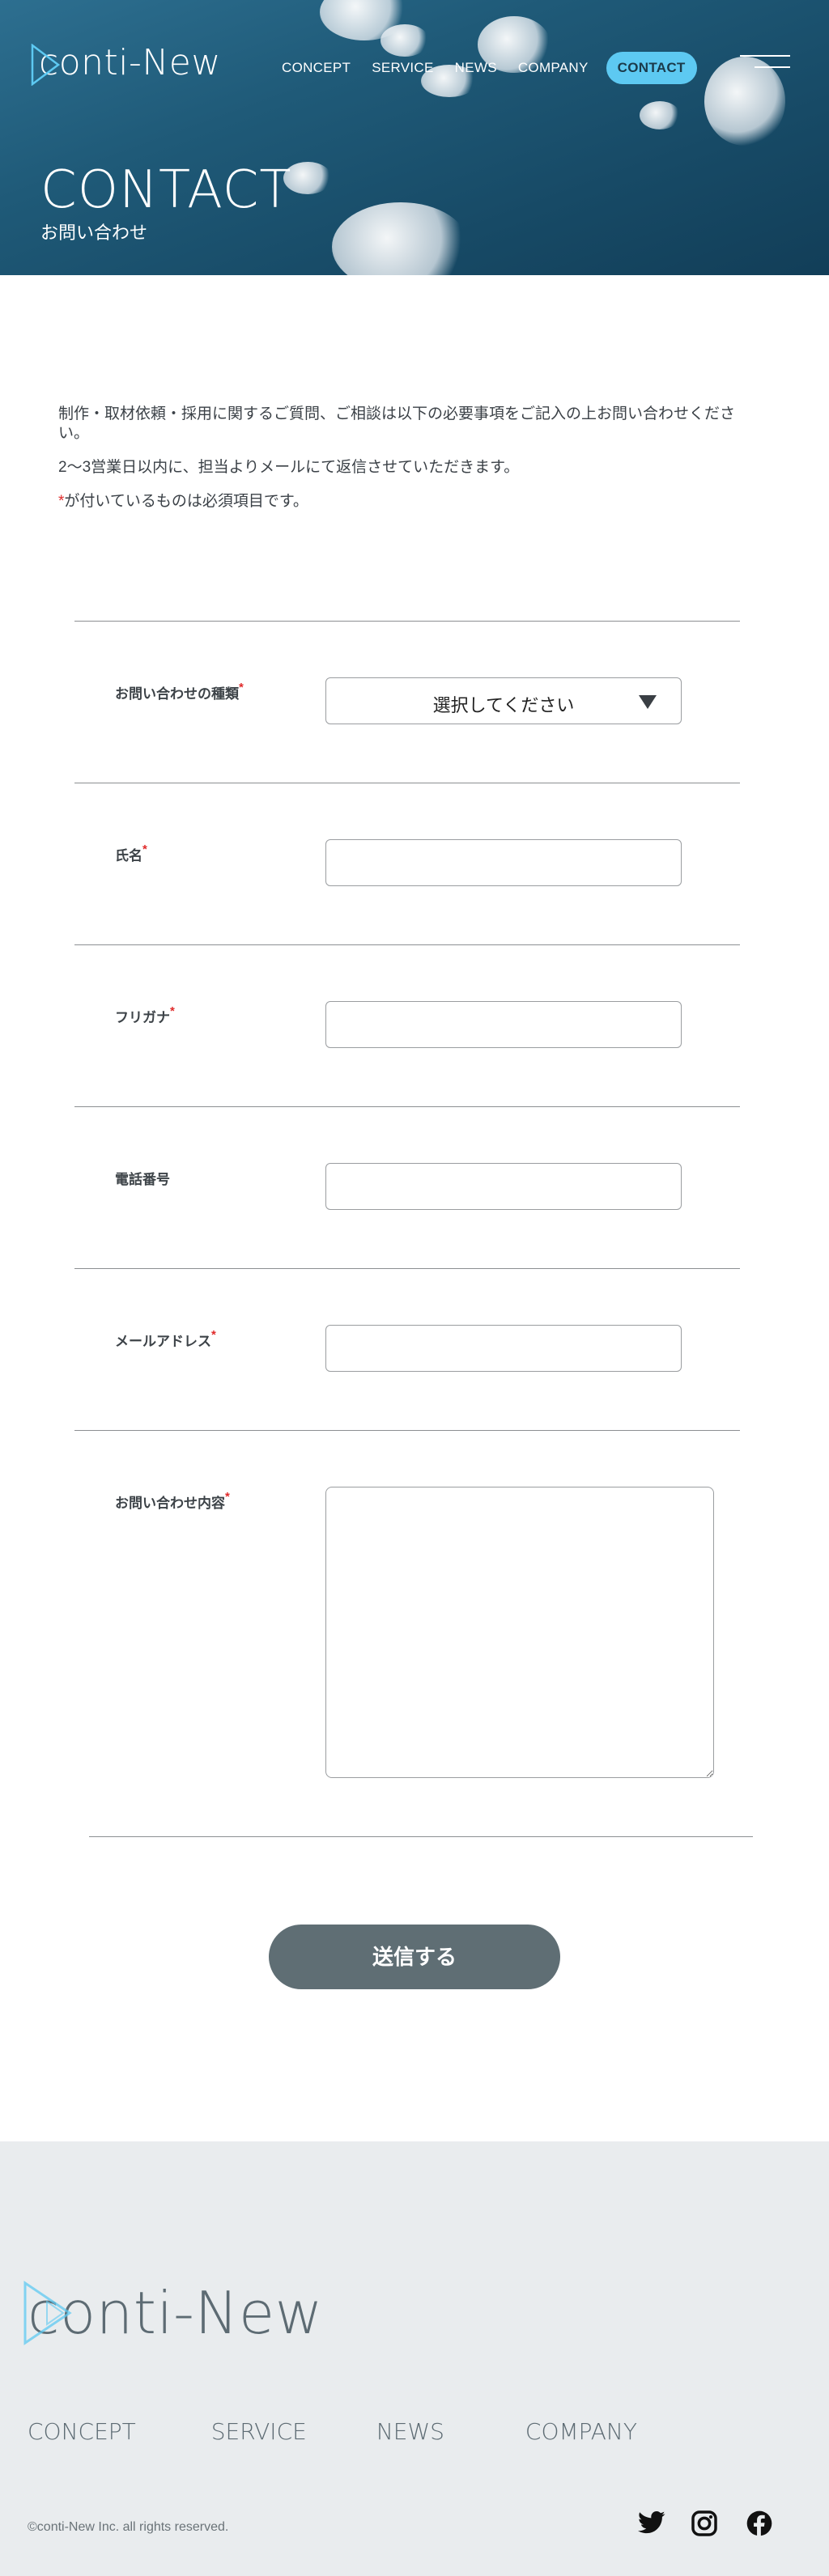 Image resolution: width=829 pixels, height=2576 pixels. Describe the element at coordinates (651, 68) in the screenshot. I see `nav-contact-button: CONTACT` at that location.